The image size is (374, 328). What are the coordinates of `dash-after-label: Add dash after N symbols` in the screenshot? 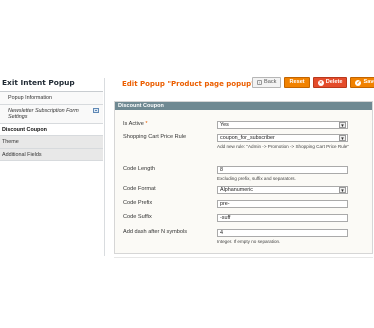 It's located at (155, 232).